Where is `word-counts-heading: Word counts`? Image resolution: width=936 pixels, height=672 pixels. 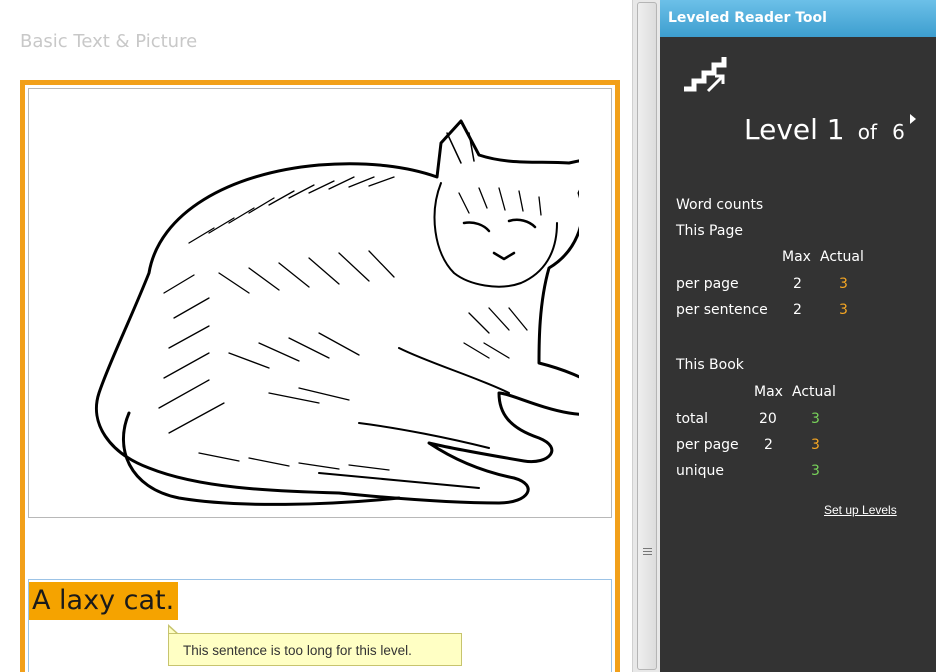
word-counts-heading: Word counts is located at coordinates (720, 205).